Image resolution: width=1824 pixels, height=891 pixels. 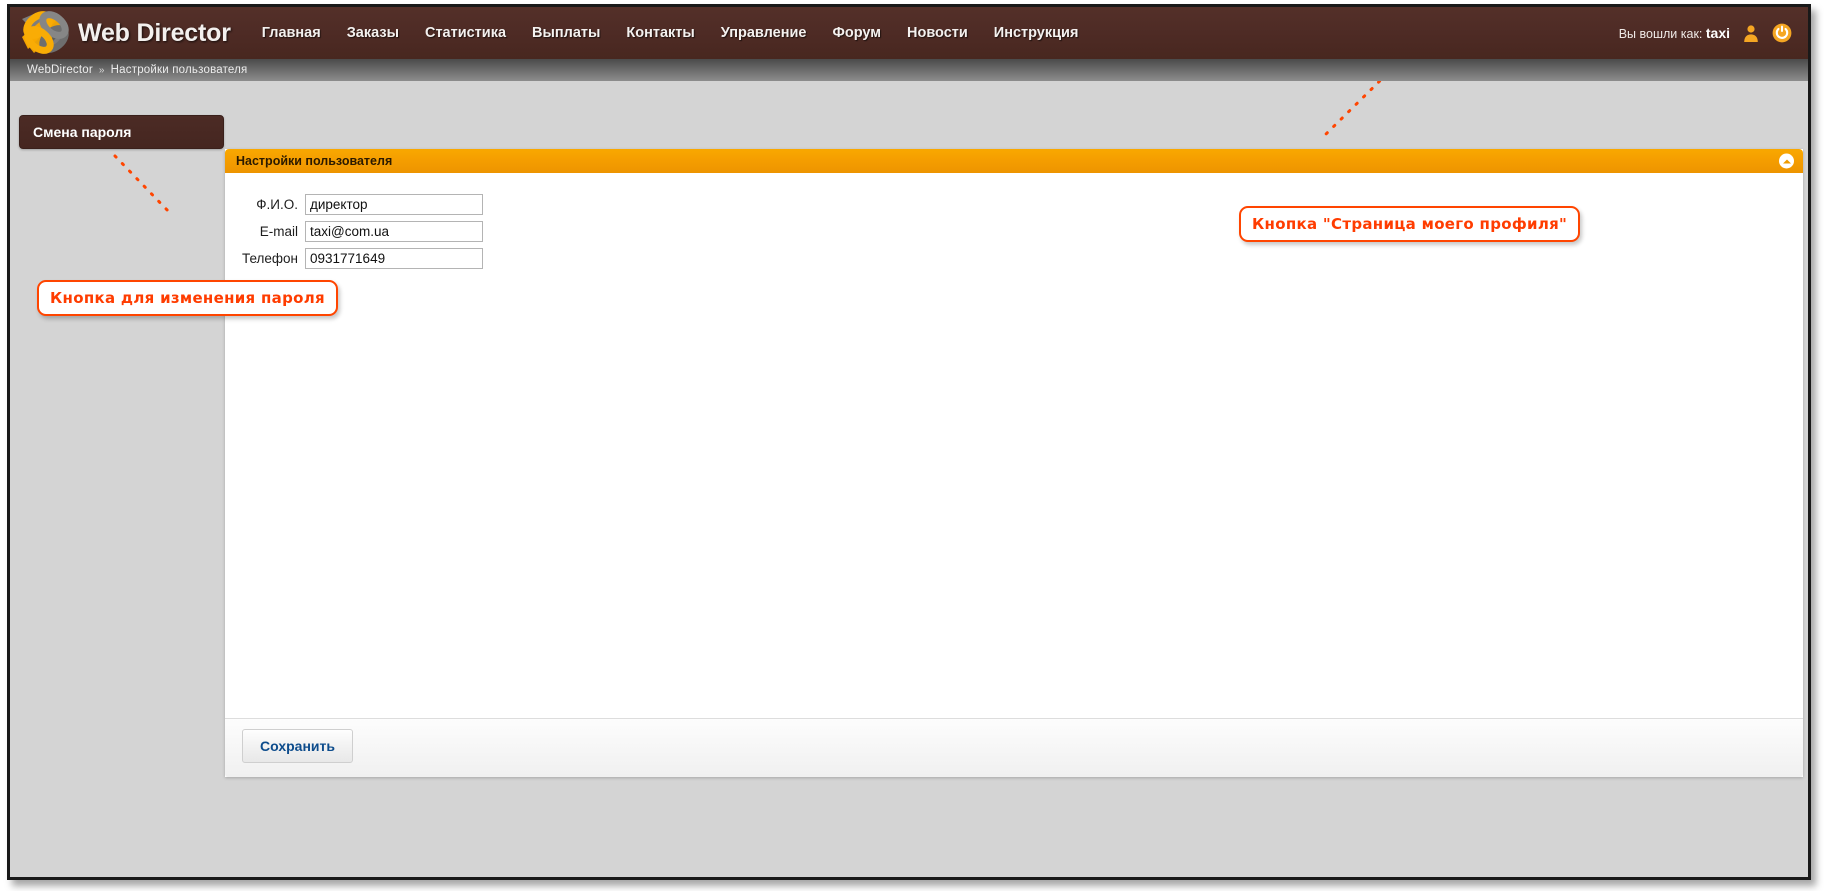 What do you see at coordinates (1036, 33) in the screenshot?
I see `nav-item-manual: Инструкция` at bounding box center [1036, 33].